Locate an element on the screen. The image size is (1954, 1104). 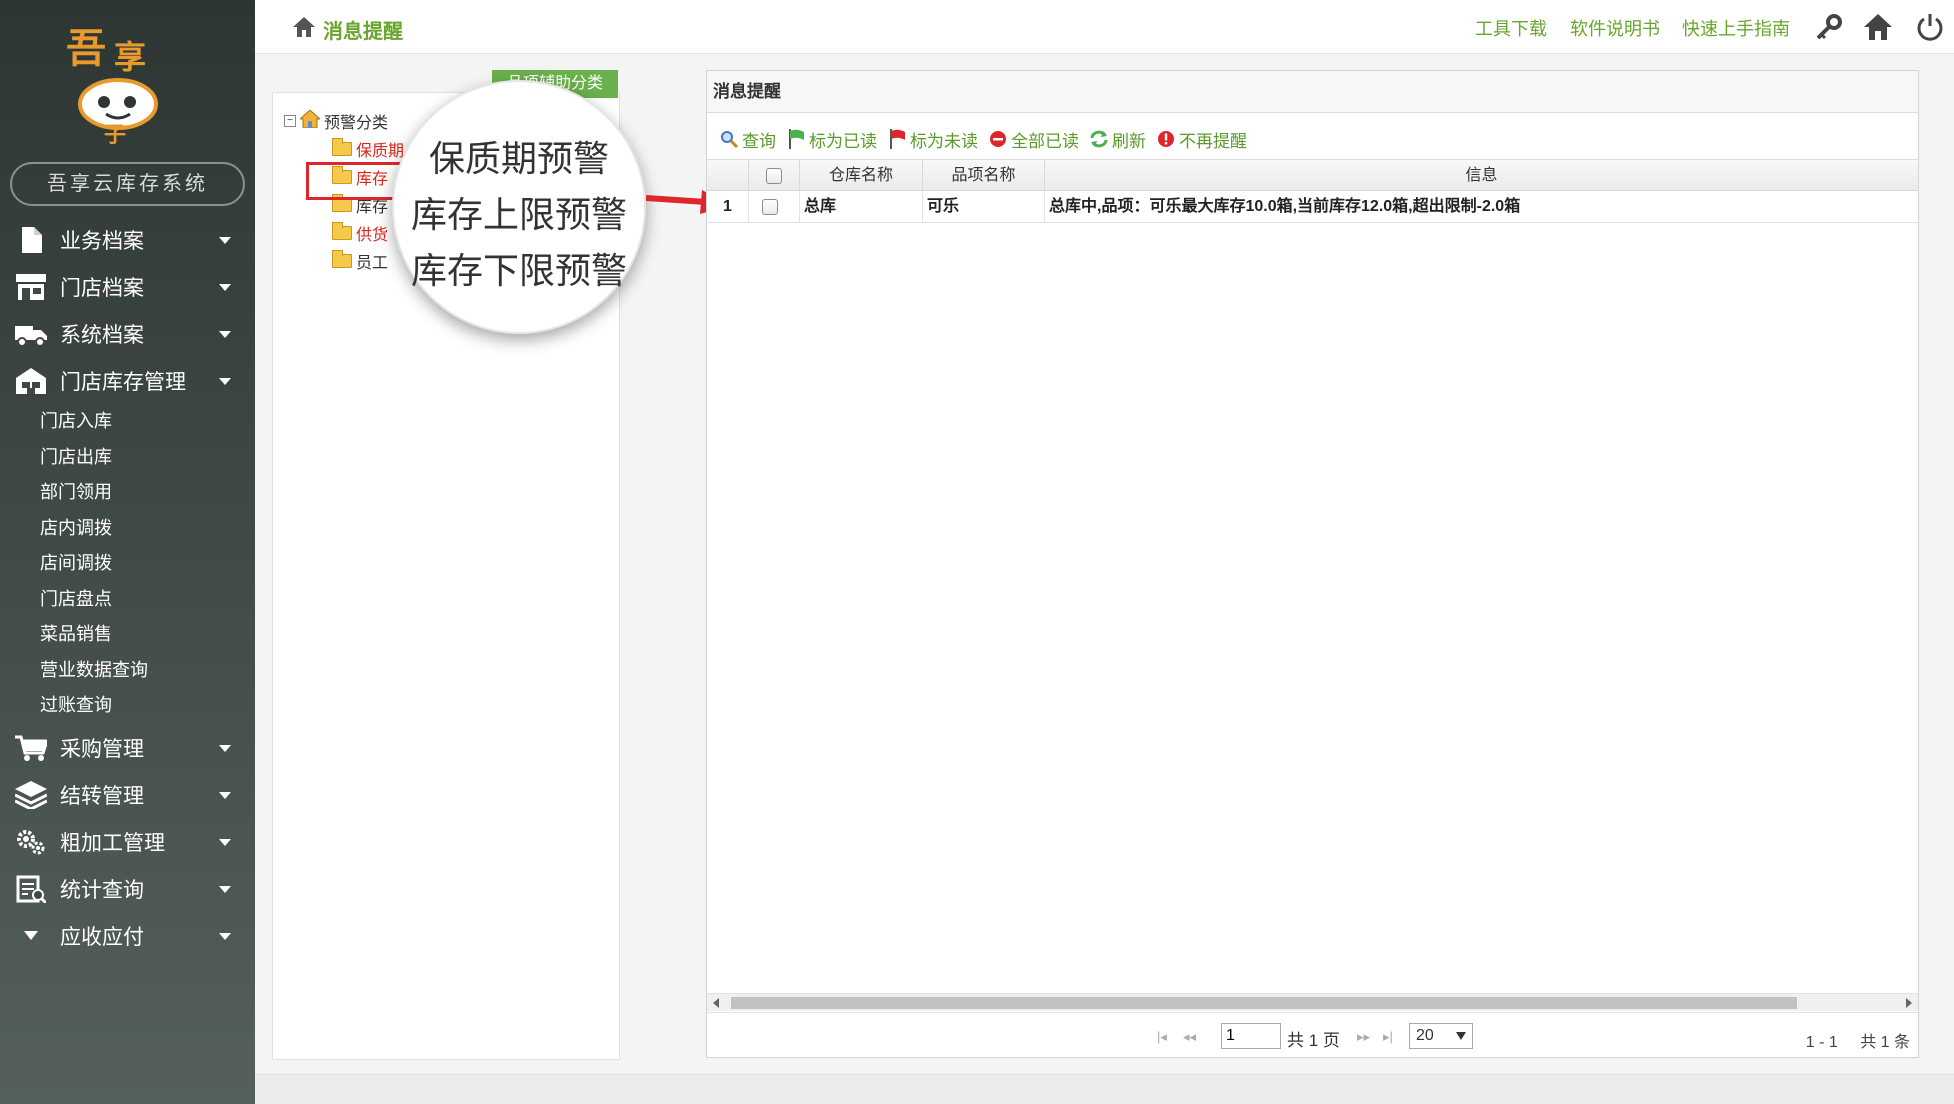
total-pages: 共 1 页 is located at coordinates (1313, 1040).